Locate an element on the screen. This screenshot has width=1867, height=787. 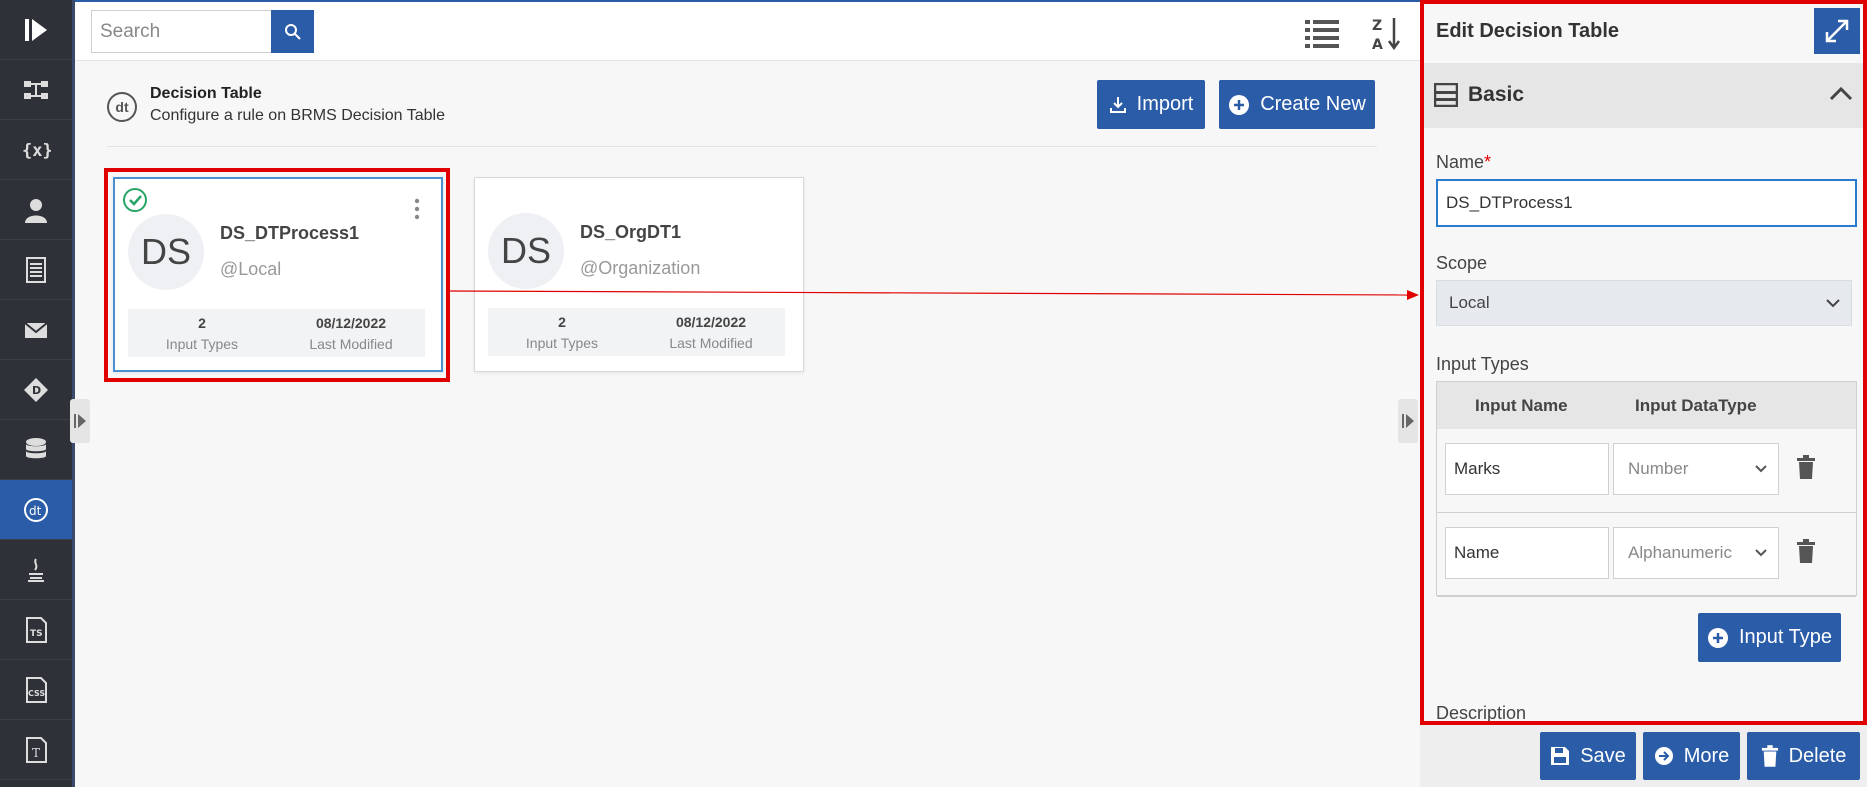
document-icon is located at coordinates (36, 270).